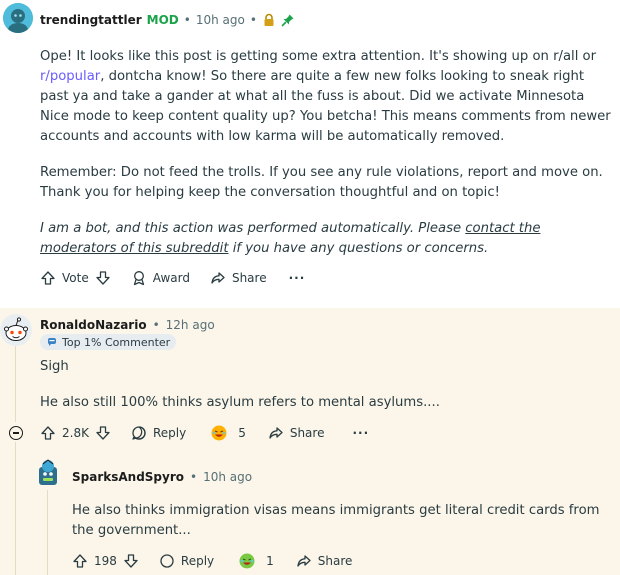 The width and height of the screenshot is (620, 575). Describe the element at coordinates (269, 20) in the screenshot. I see `lock-icon` at that location.